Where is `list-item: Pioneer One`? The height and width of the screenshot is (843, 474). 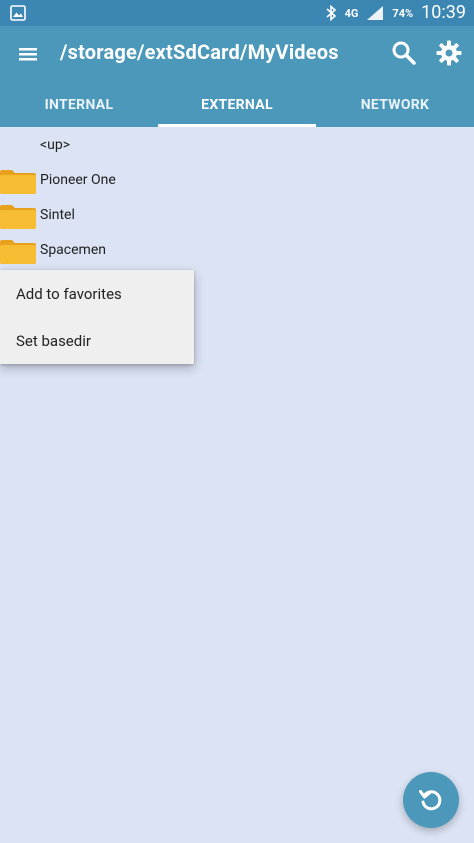
list-item: Pioneer One is located at coordinates (237, 180).